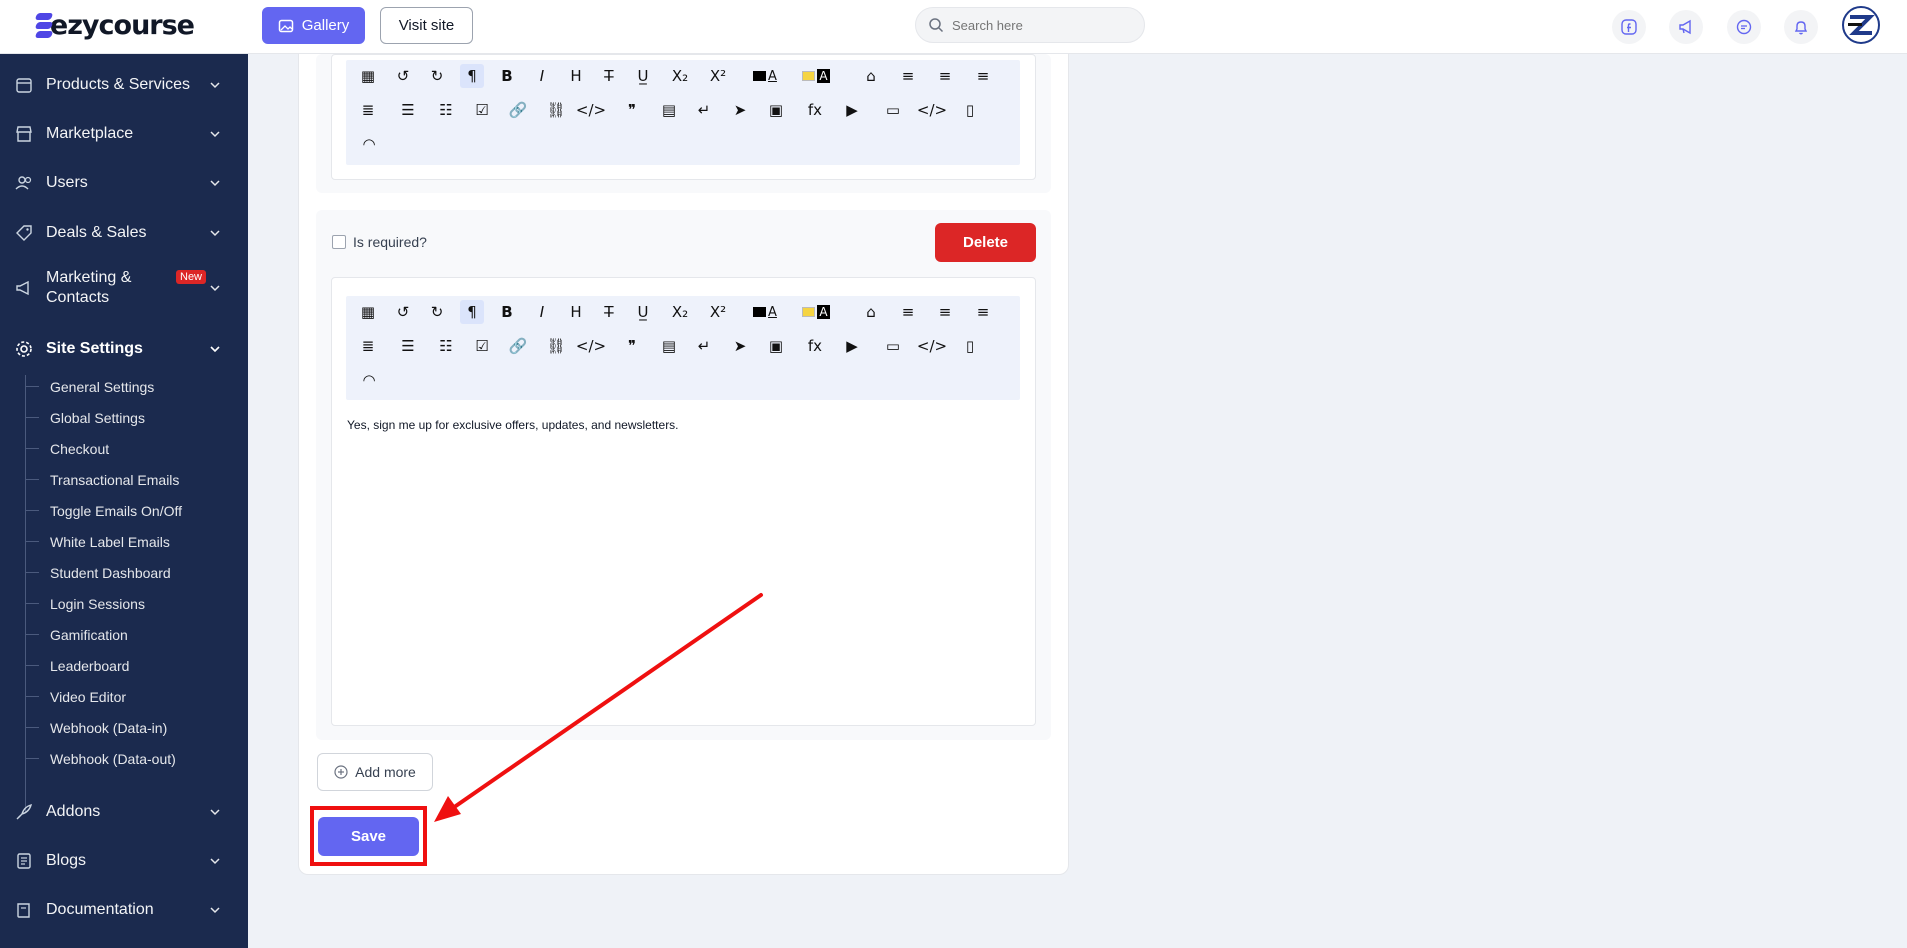 This screenshot has width=1907, height=948. I want to click on avatar, so click(1861, 25).